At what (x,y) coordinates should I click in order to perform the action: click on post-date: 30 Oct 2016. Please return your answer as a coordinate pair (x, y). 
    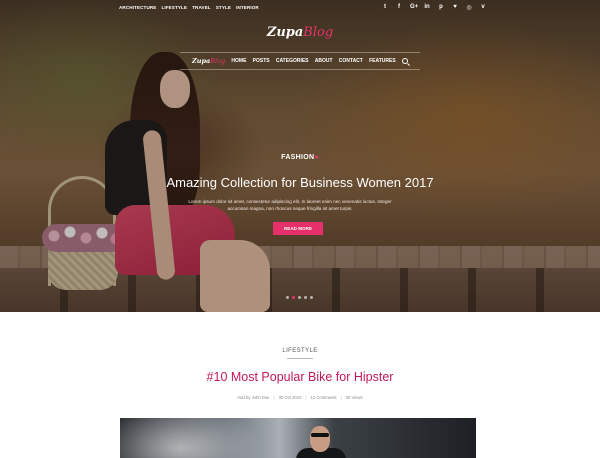
    Looking at the image, I should click on (290, 397).